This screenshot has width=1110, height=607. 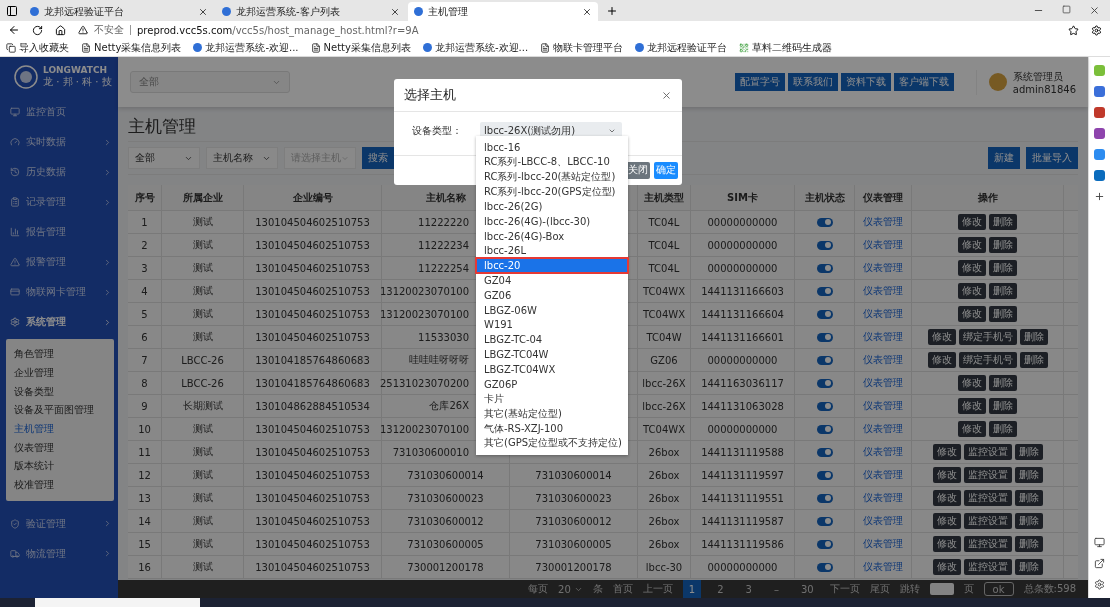 I want to click on submenu-item: 设备类型, so click(x=60, y=392).